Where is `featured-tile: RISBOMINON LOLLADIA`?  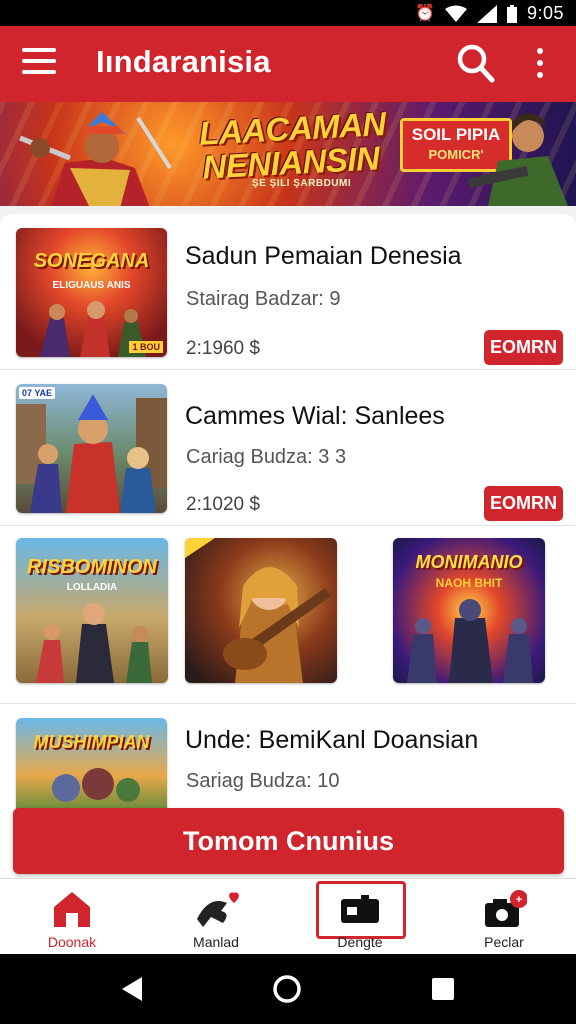 featured-tile: RISBOMINON LOLLADIA is located at coordinates (92, 610).